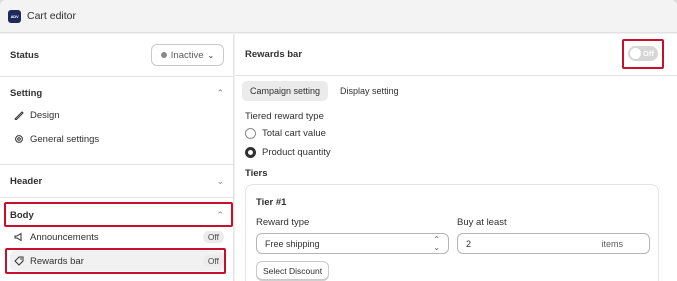  What do you see at coordinates (19, 139) in the screenshot?
I see `gear-icon` at bounding box center [19, 139].